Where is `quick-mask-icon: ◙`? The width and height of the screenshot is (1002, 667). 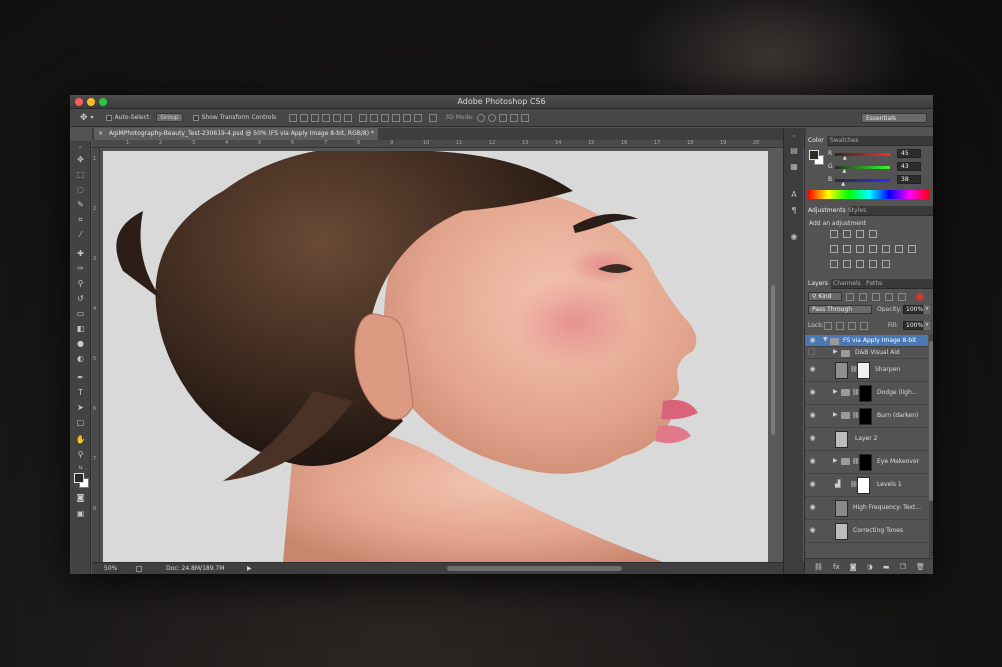
quick-mask-icon: ◙ is located at coordinates (80, 498).